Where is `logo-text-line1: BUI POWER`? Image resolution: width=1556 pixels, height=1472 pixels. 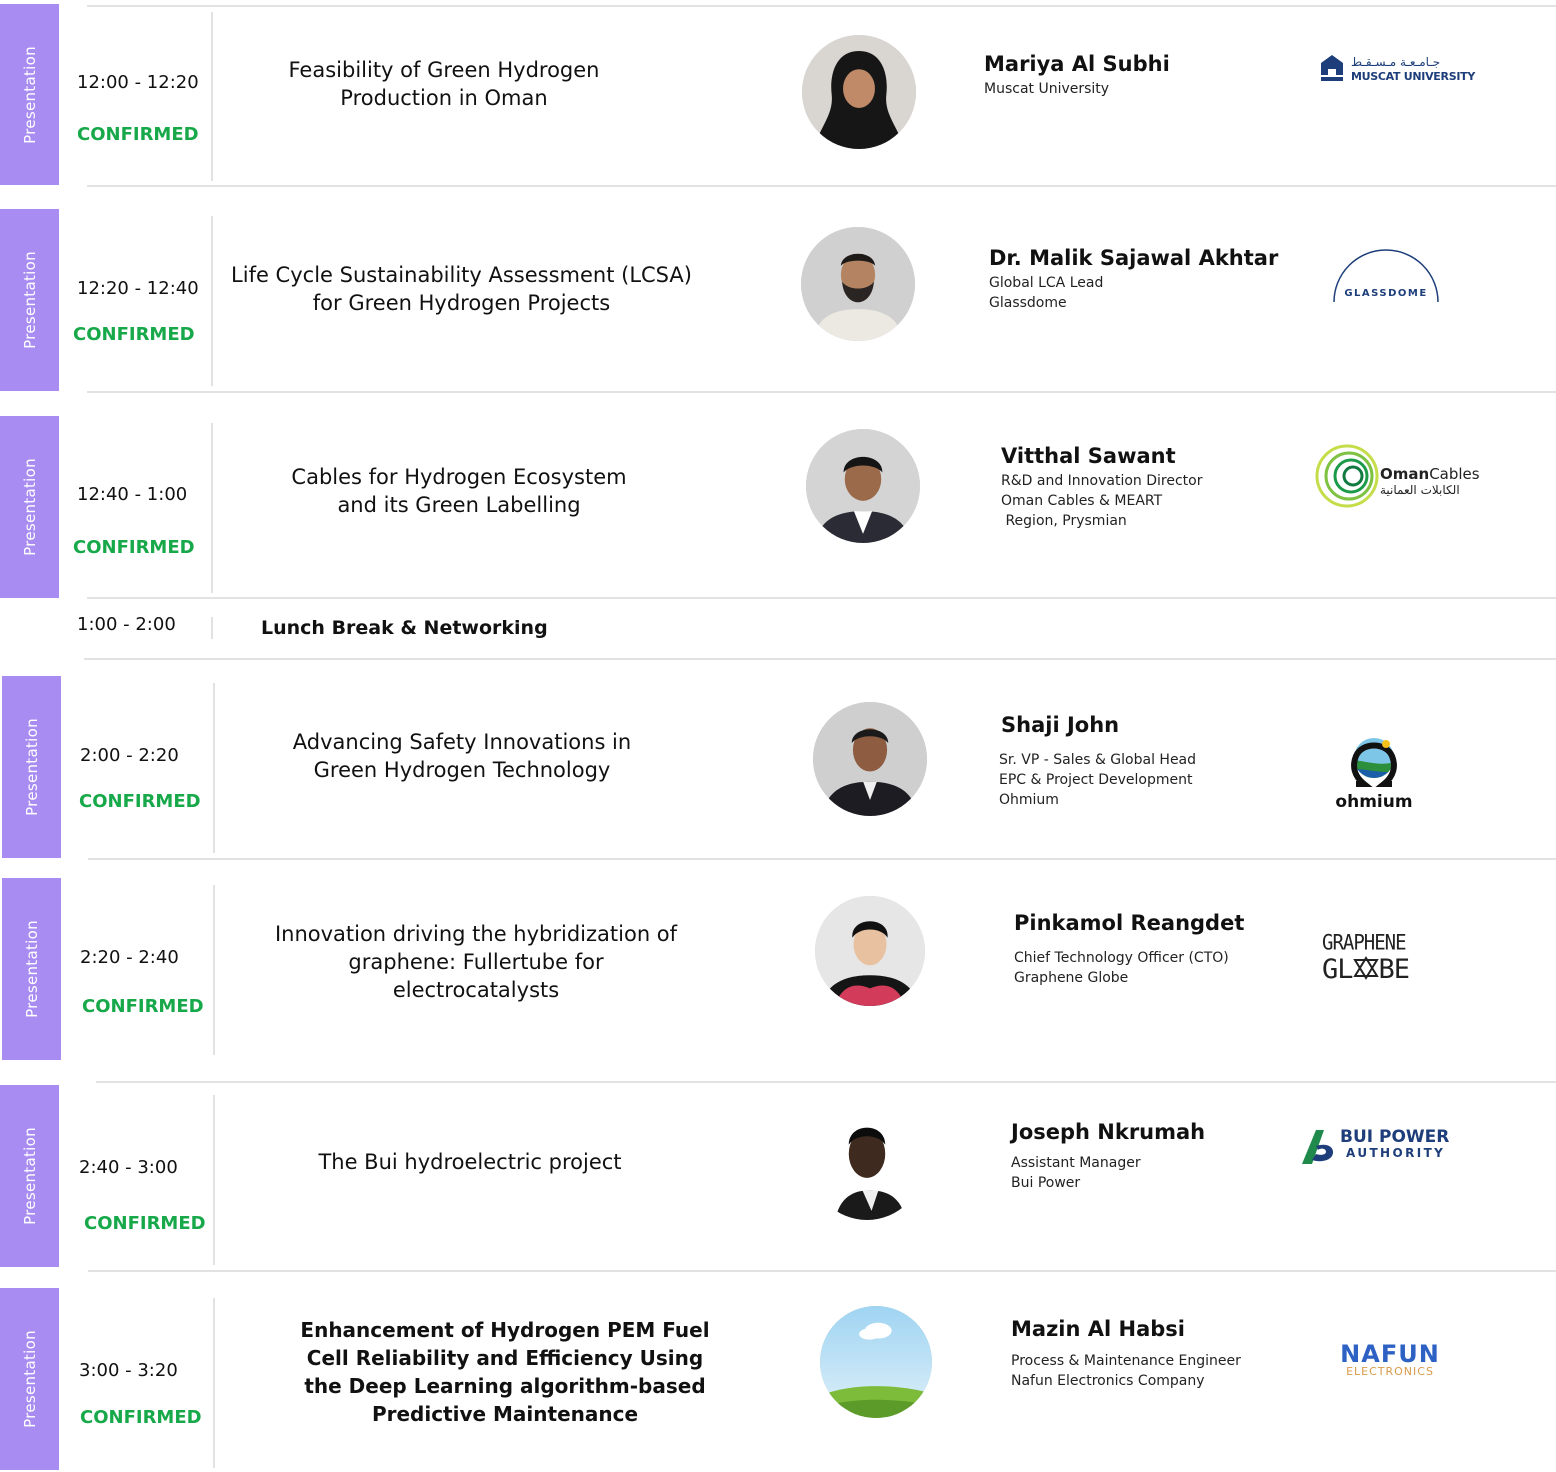 logo-text-line1: BUI POWER is located at coordinates (1395, 1137).